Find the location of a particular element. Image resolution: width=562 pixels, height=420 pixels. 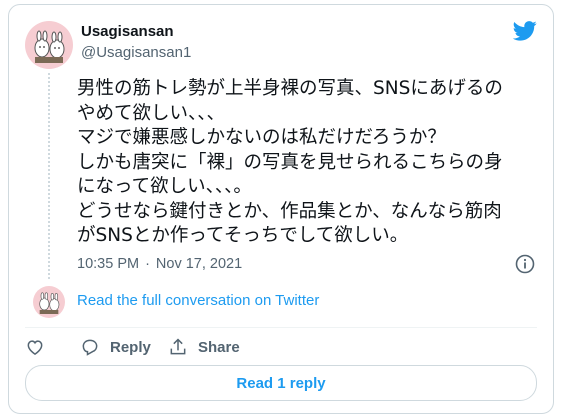

reply-button: Reply is located at coordinates (115, 347).